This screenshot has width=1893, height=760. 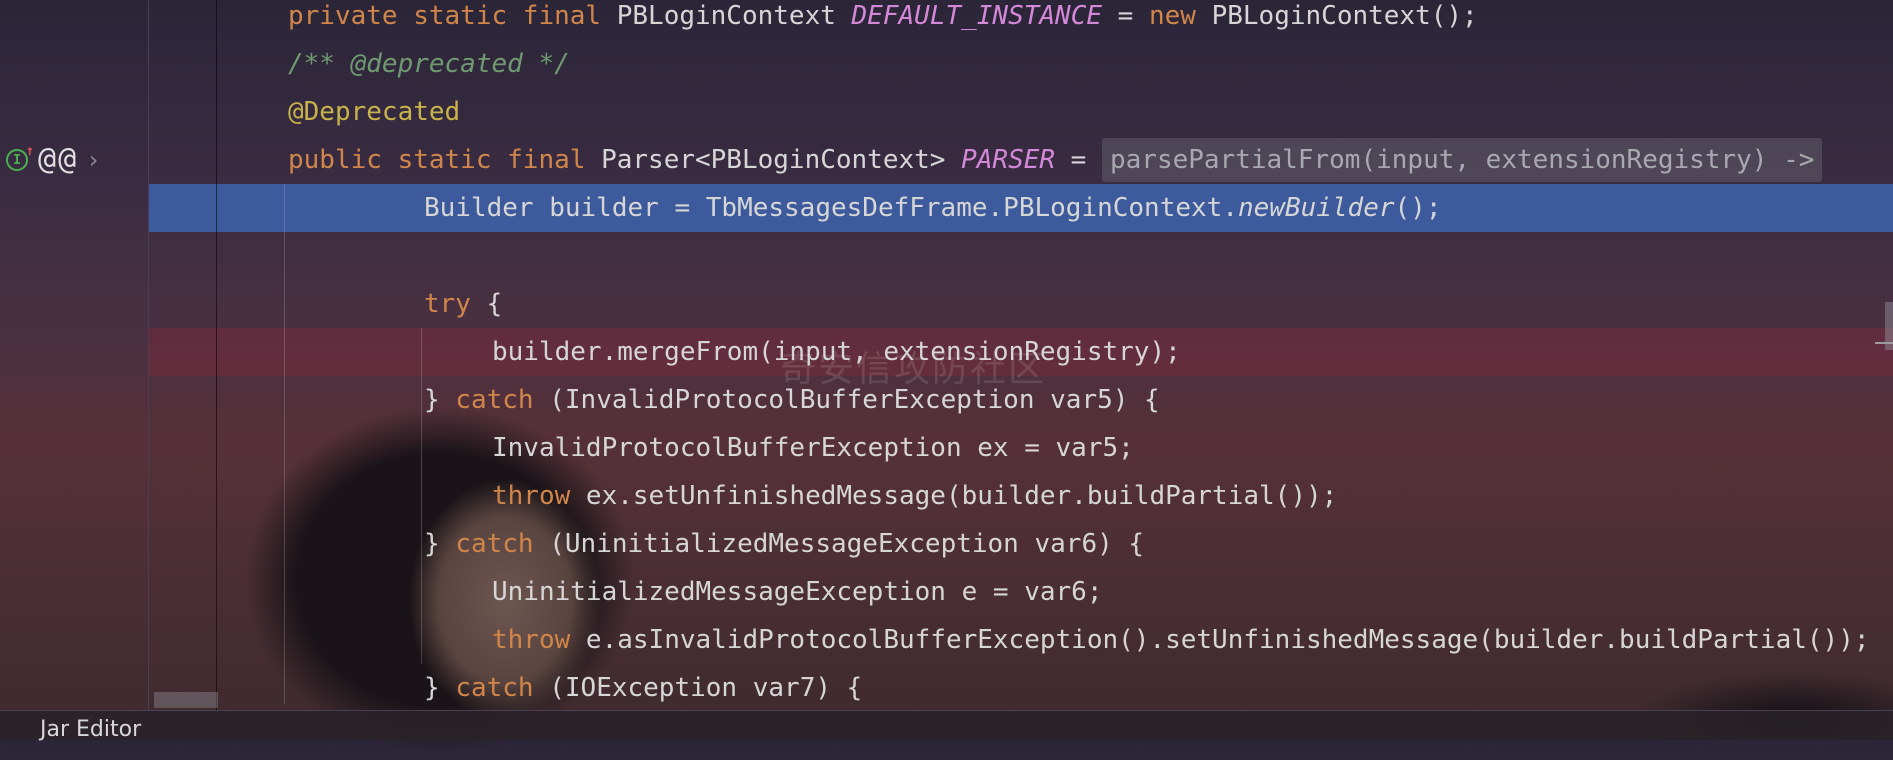 What do you see at coordinates (847, 544) in the screenshot?
I see `code-token: (UninitializedMessageException var6) {` at bounding box center [847, 544].